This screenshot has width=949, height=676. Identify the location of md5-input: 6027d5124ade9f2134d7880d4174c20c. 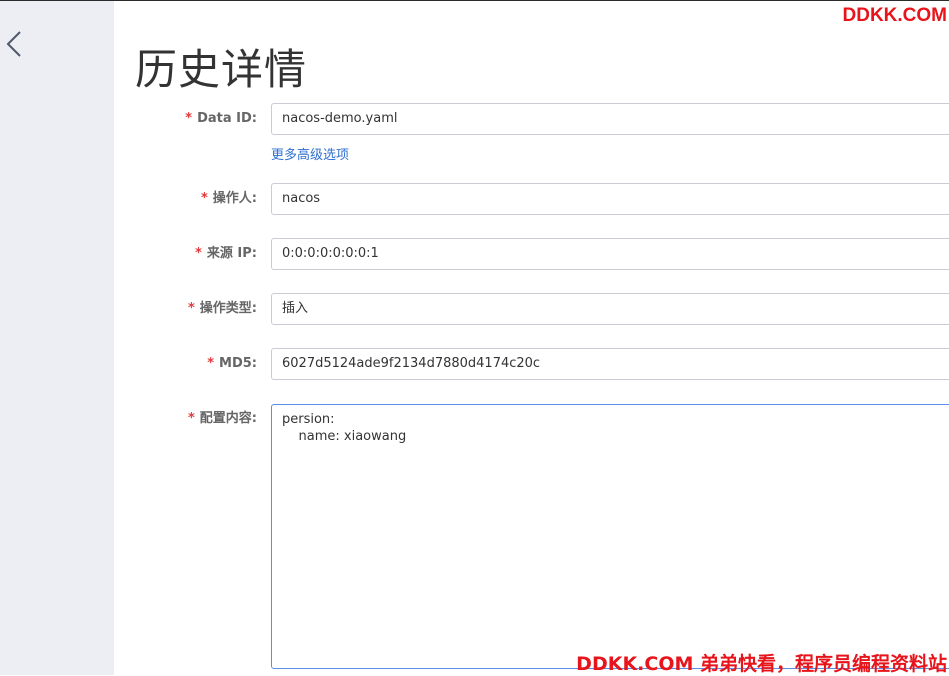
(610, 364).